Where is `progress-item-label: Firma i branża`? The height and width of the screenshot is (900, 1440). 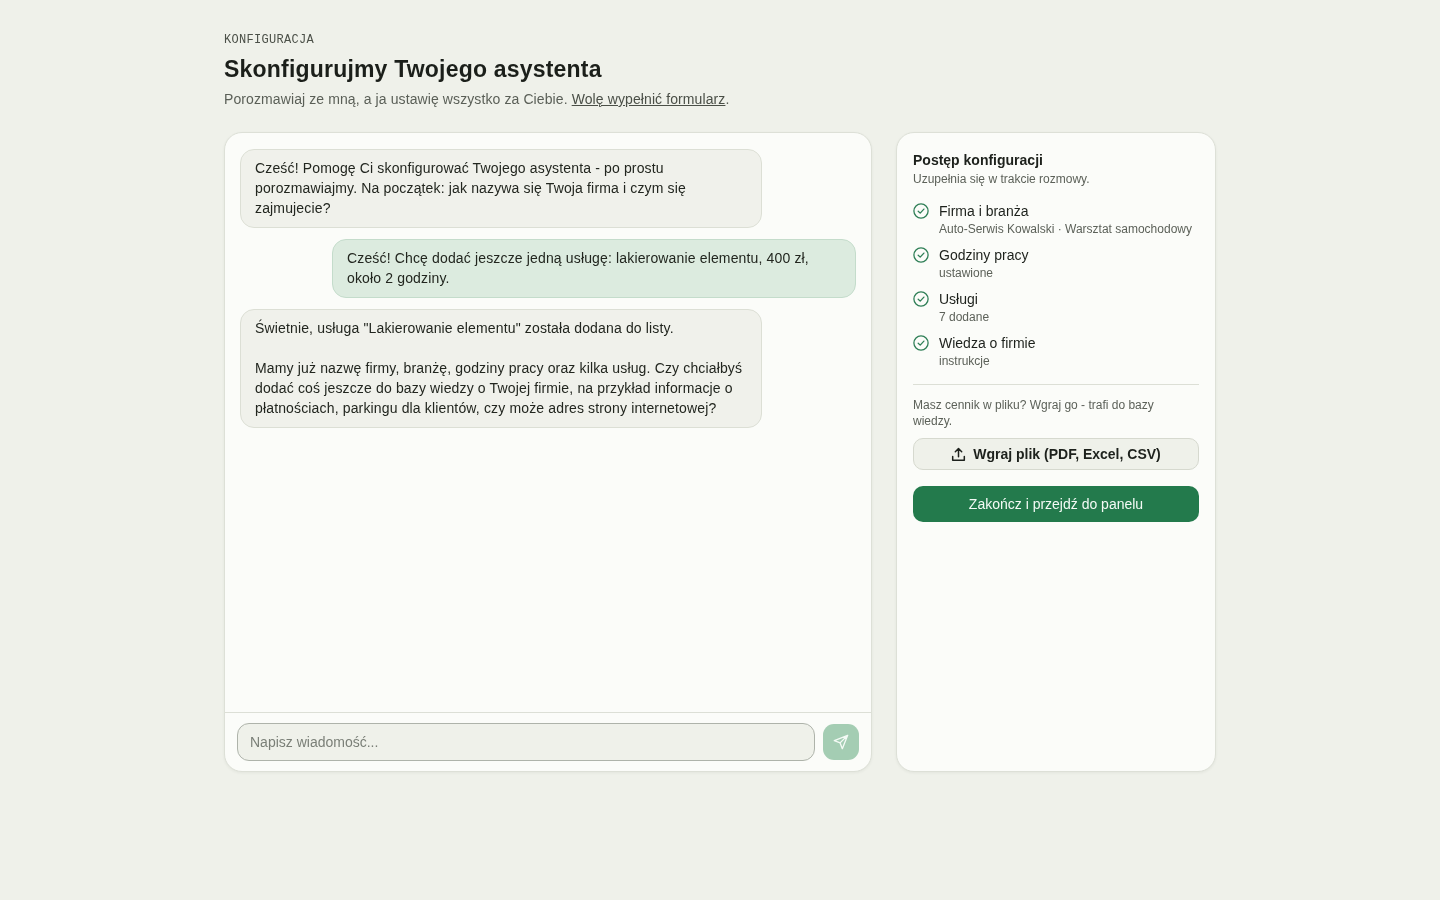
progress-item-label: Firma i branża is located at coordinates (984, 211).